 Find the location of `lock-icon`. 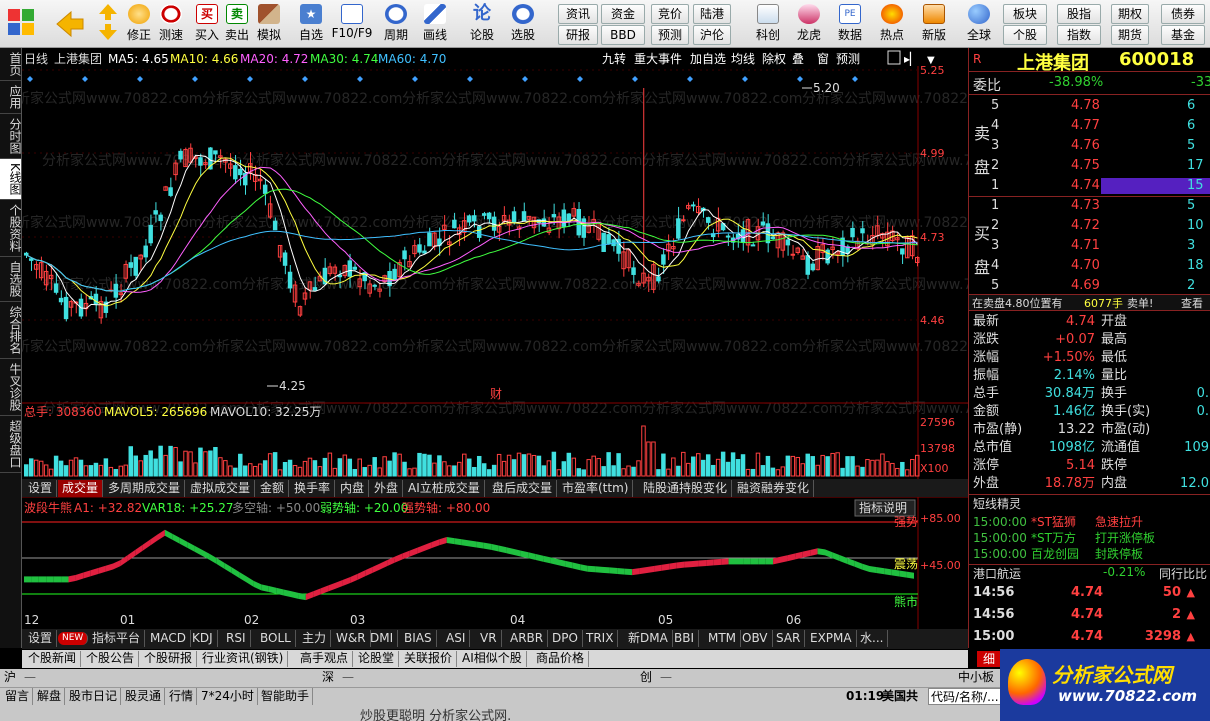

lock-icon is located at coordinates (894, 57).